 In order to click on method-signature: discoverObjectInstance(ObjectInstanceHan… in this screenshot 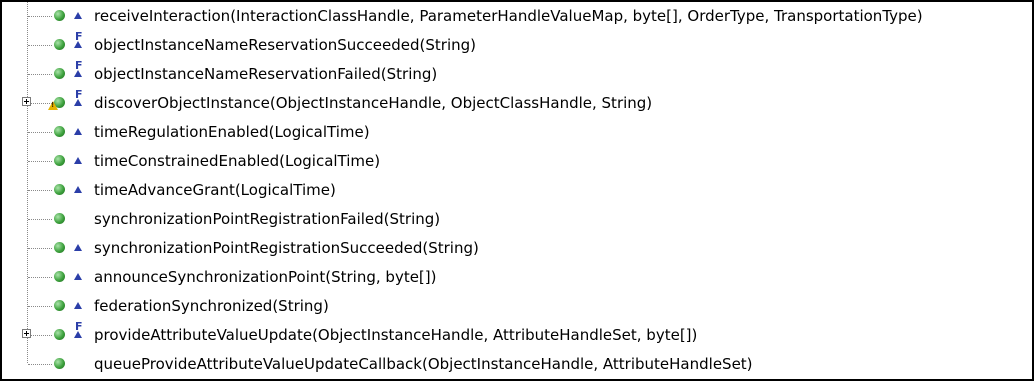, I will do `click(373, 103)`.